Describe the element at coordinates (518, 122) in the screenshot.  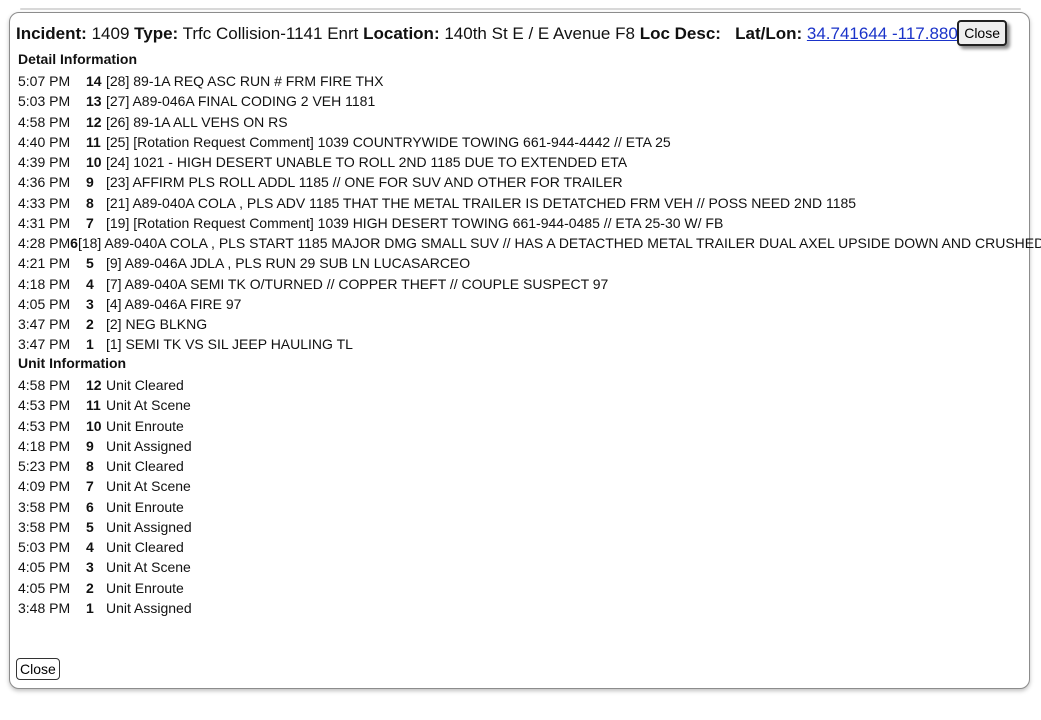
I see `detail-row: 4:58 PM 12 [26] 89-1A ALL VEHS ON RS` at that location.